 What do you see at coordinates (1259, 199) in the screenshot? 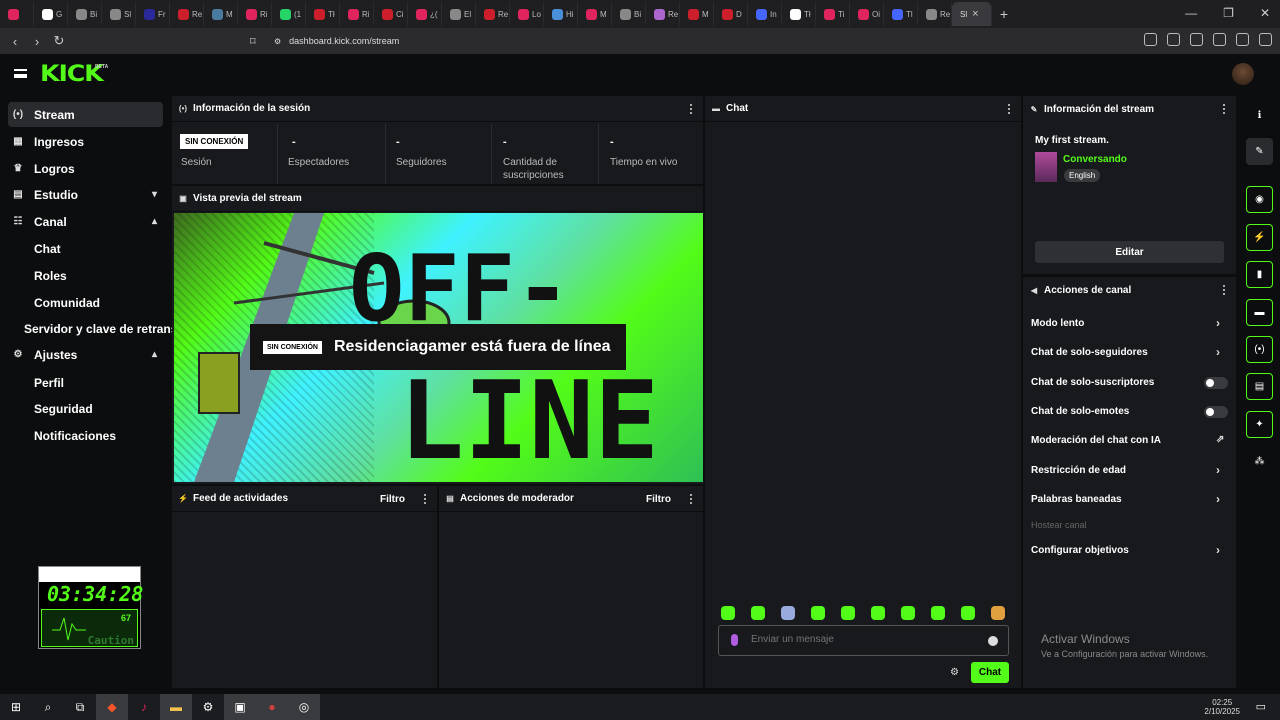
I see `camera-icon: ◉` at bounding box center [1259, 199].